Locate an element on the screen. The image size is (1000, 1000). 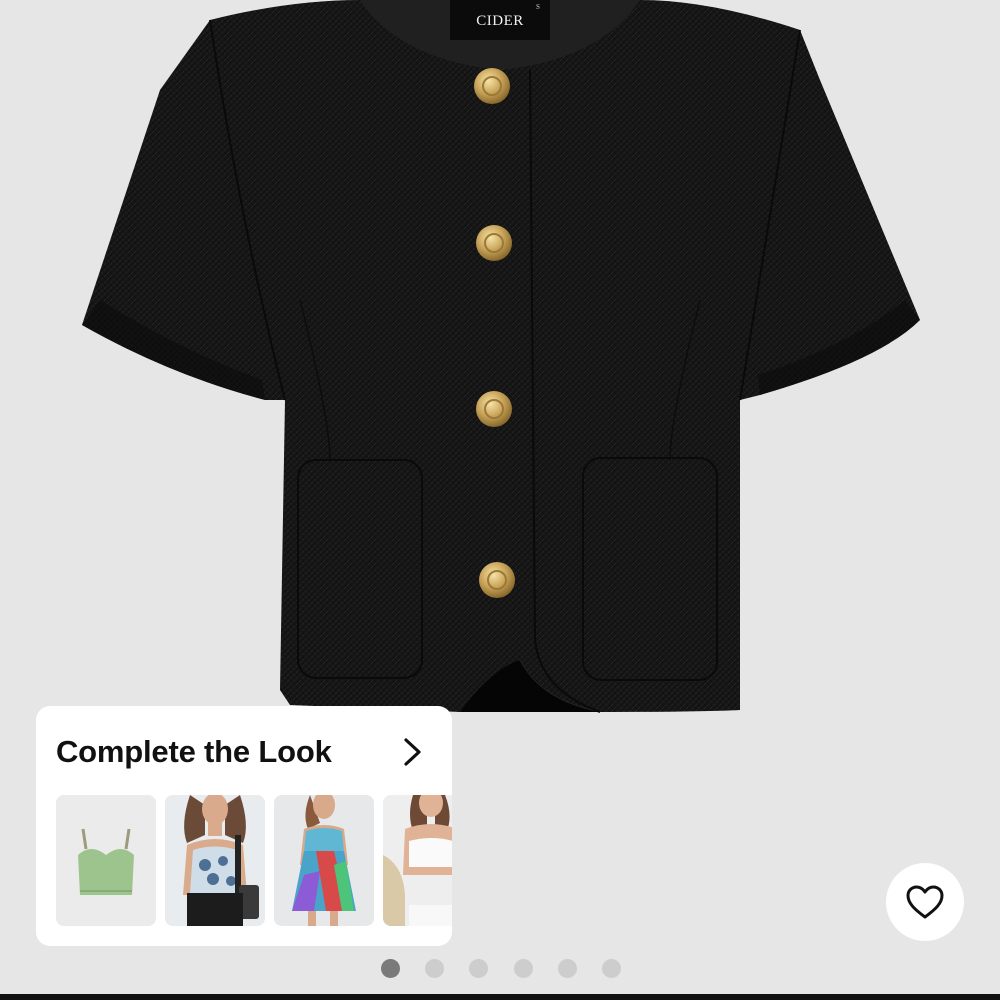
look-item-floral-top is located at coordinates (215, 860).